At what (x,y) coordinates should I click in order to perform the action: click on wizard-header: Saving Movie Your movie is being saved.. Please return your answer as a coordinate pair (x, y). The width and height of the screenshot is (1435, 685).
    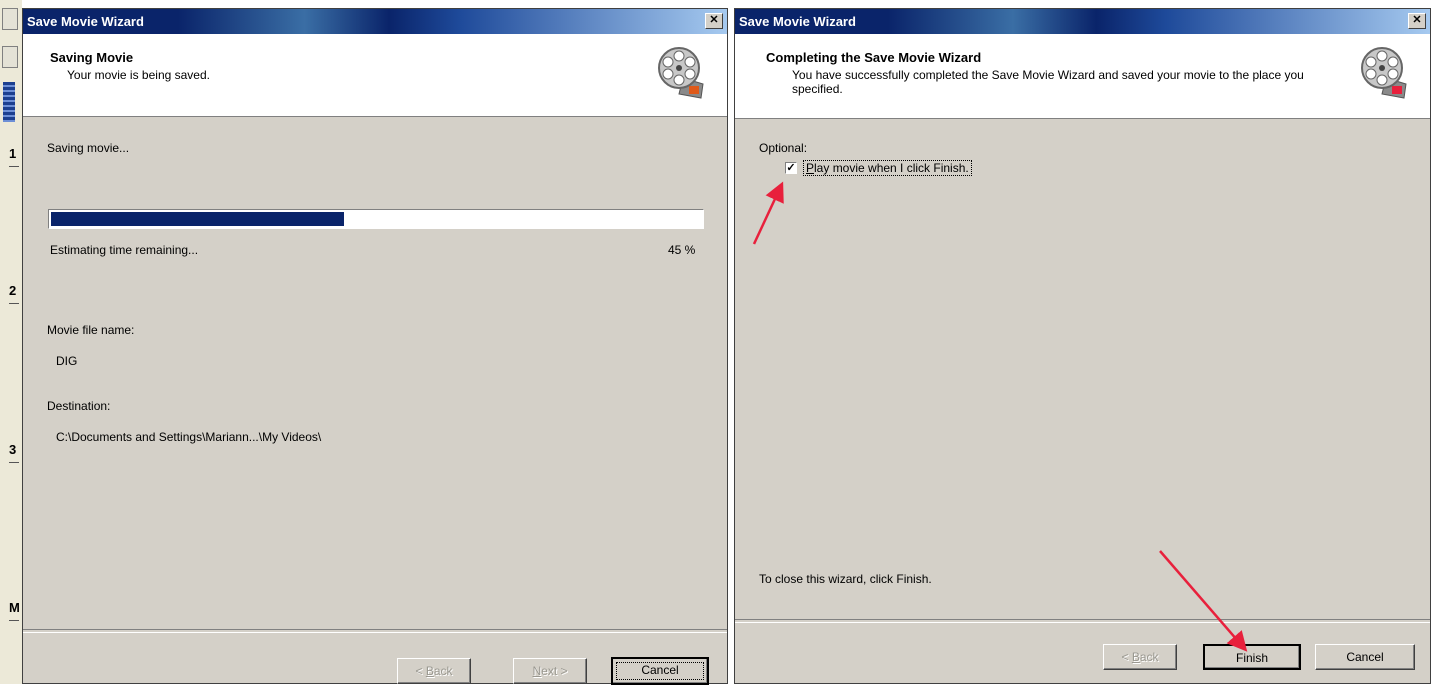
    Looking at the image, I should click on (375, 75).